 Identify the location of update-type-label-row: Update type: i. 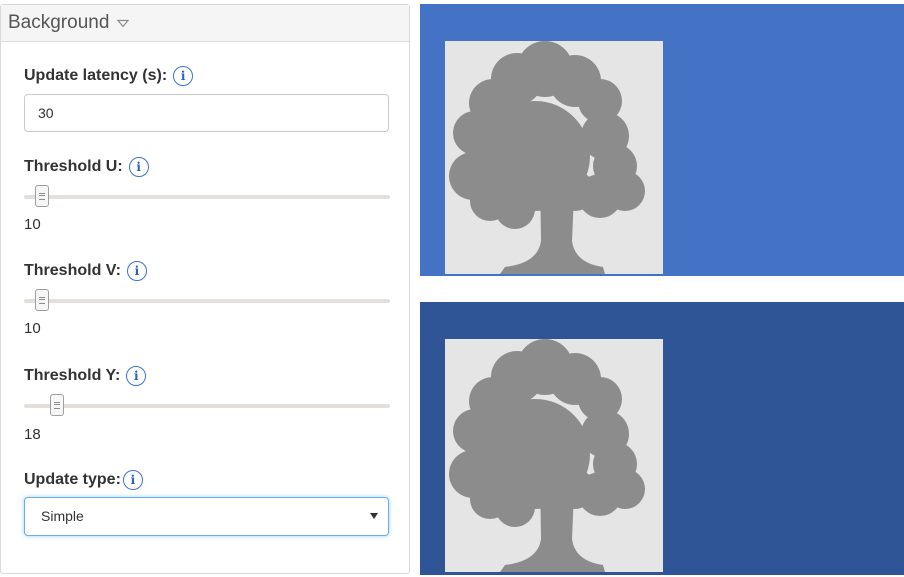
(83, 480).